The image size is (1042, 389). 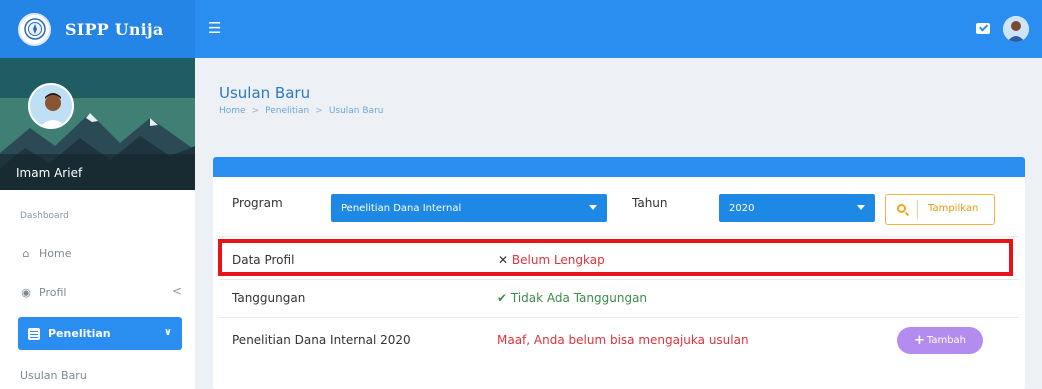 I want to click on program-select-value: Penelitian Dana Internal, so click(x=401, y=208).